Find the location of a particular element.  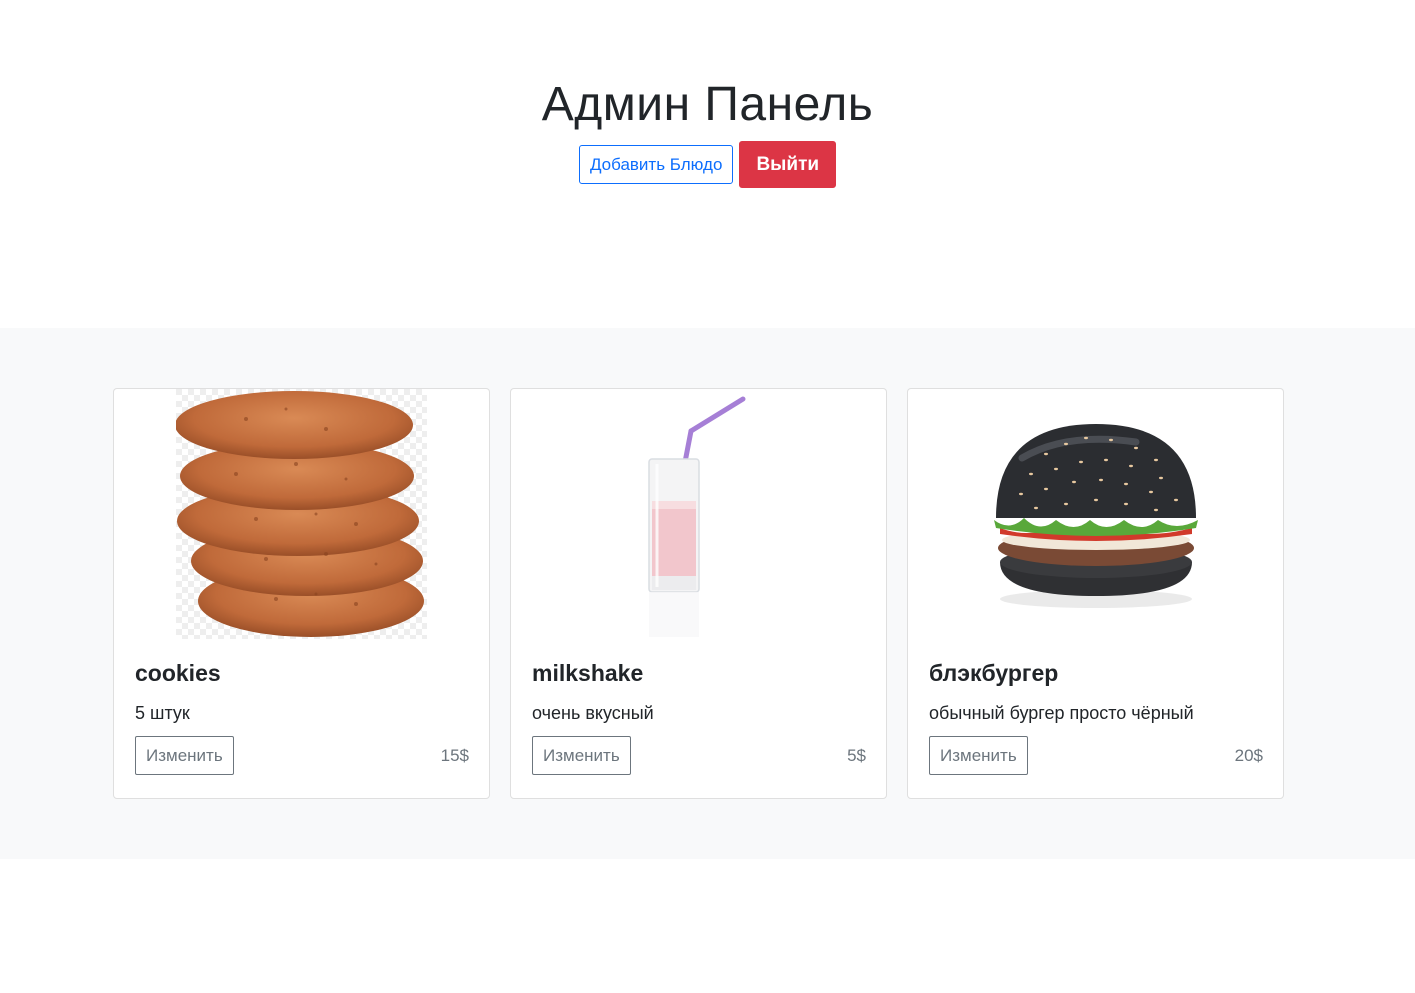

cookies-image is located at coordinates (301, 514).